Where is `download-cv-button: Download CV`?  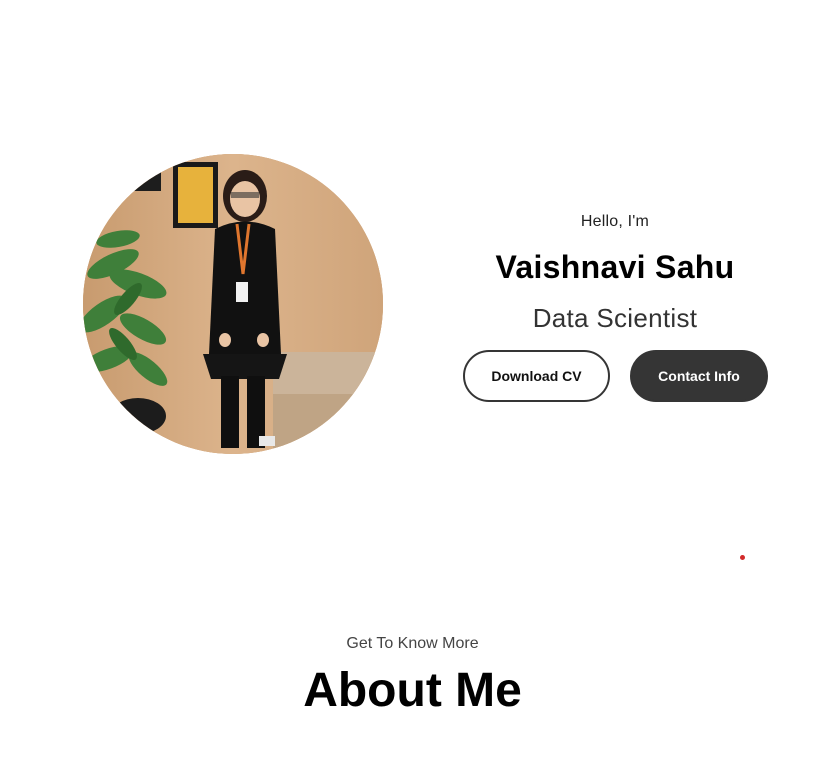 download-cv-button: Download CV is located at coordinates (536, 376).